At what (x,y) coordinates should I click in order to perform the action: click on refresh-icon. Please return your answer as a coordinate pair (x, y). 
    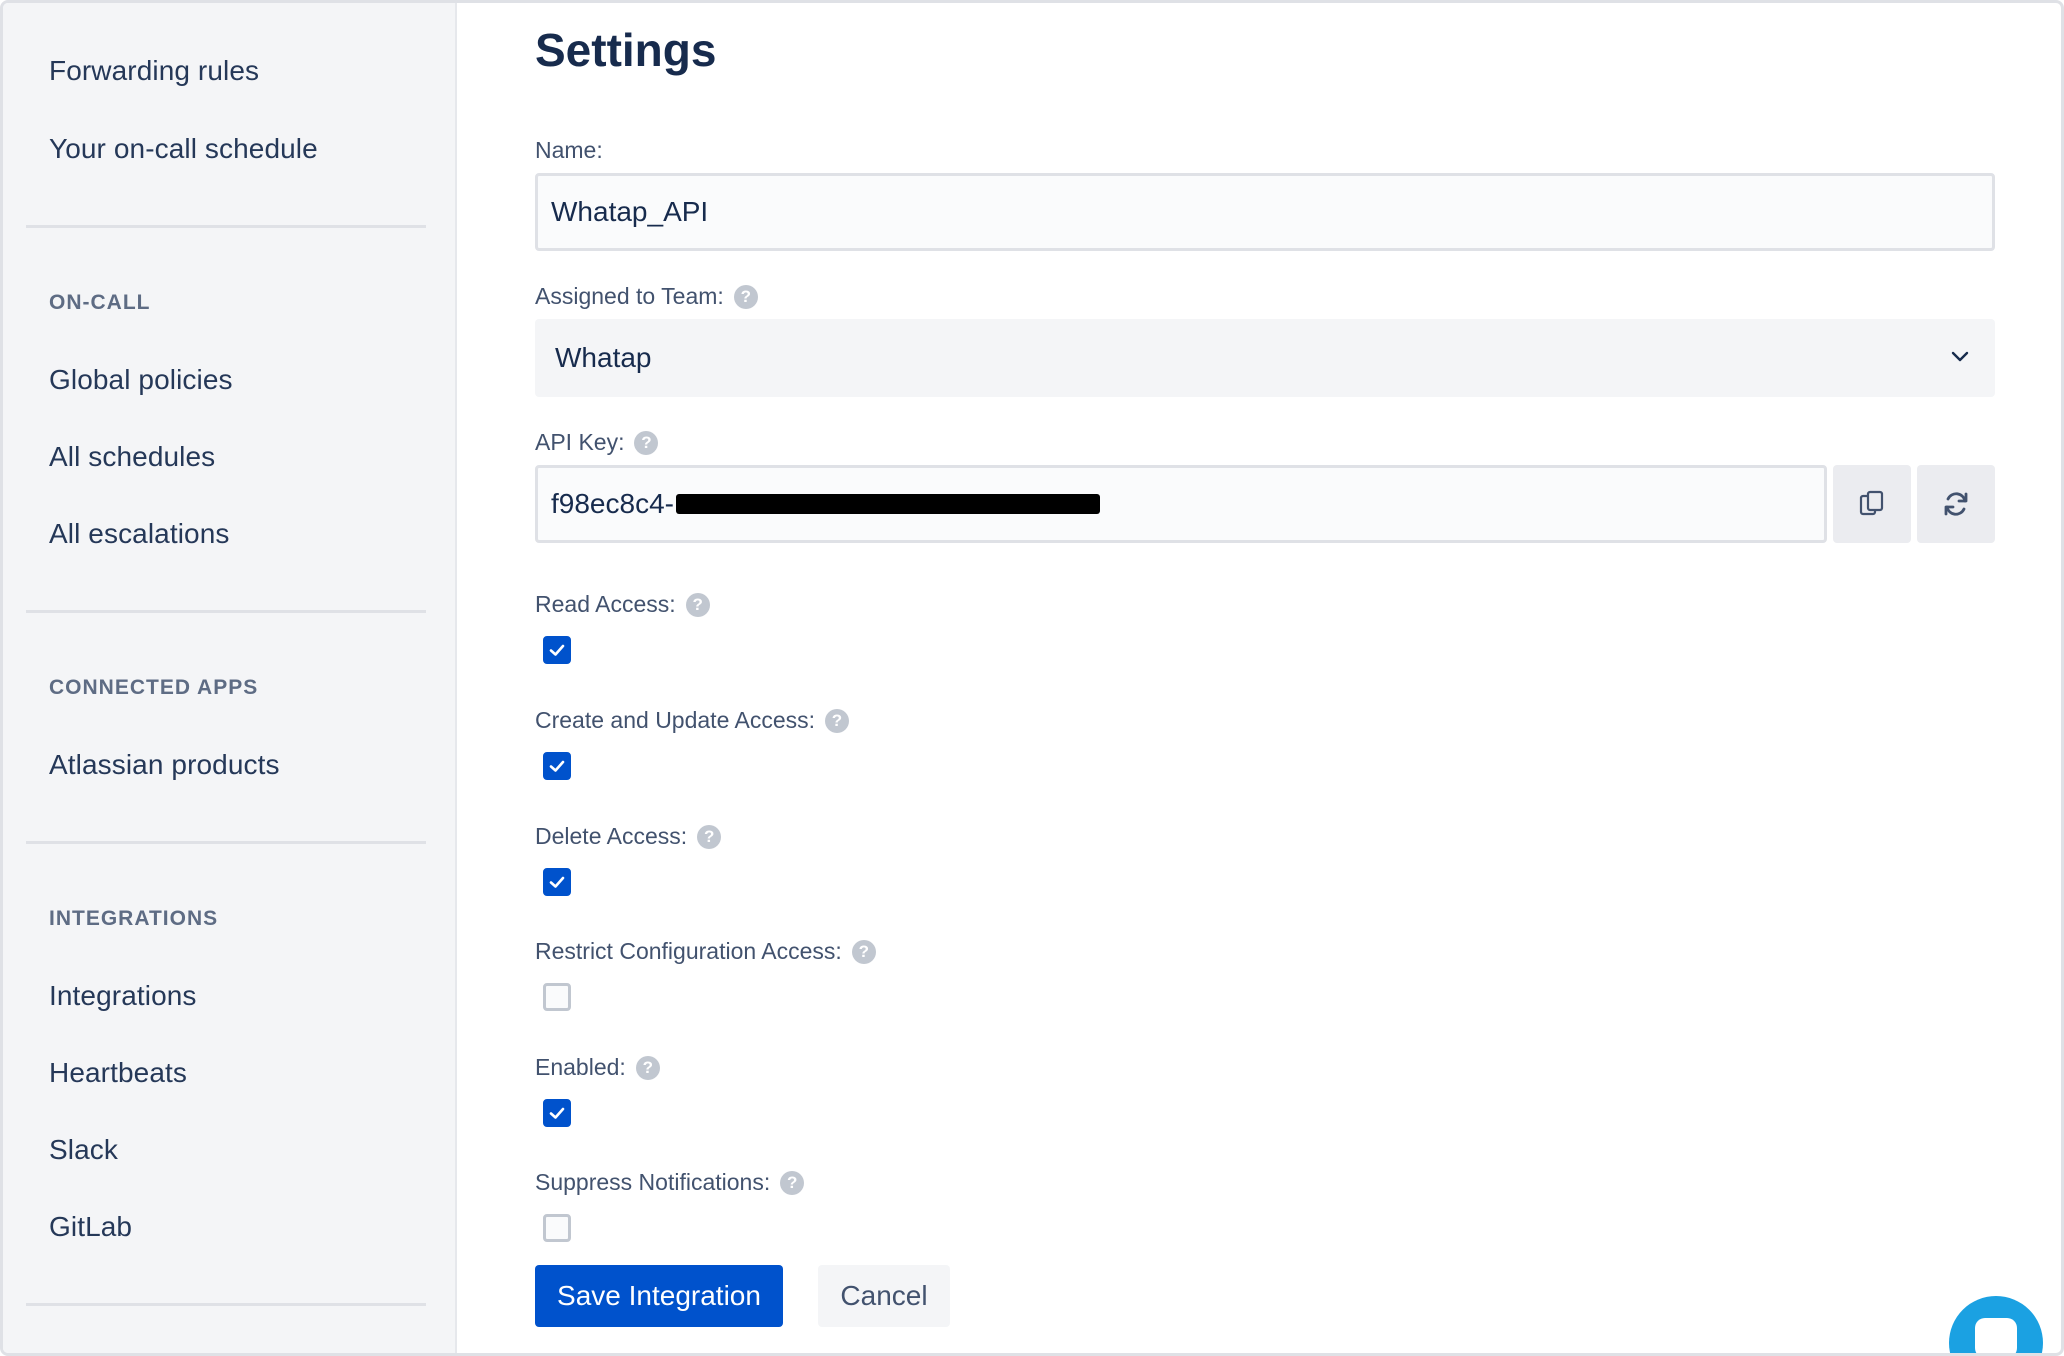
    Looking at the image, I should click on (1956, 504).